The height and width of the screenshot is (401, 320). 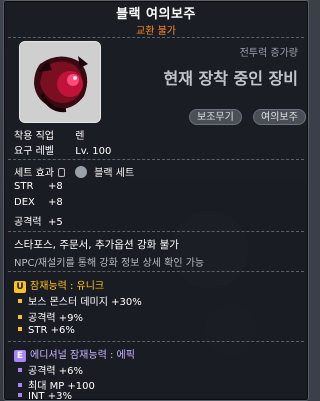 I want to click on tag-orb: 여의보주, so click(x=279, y=117).